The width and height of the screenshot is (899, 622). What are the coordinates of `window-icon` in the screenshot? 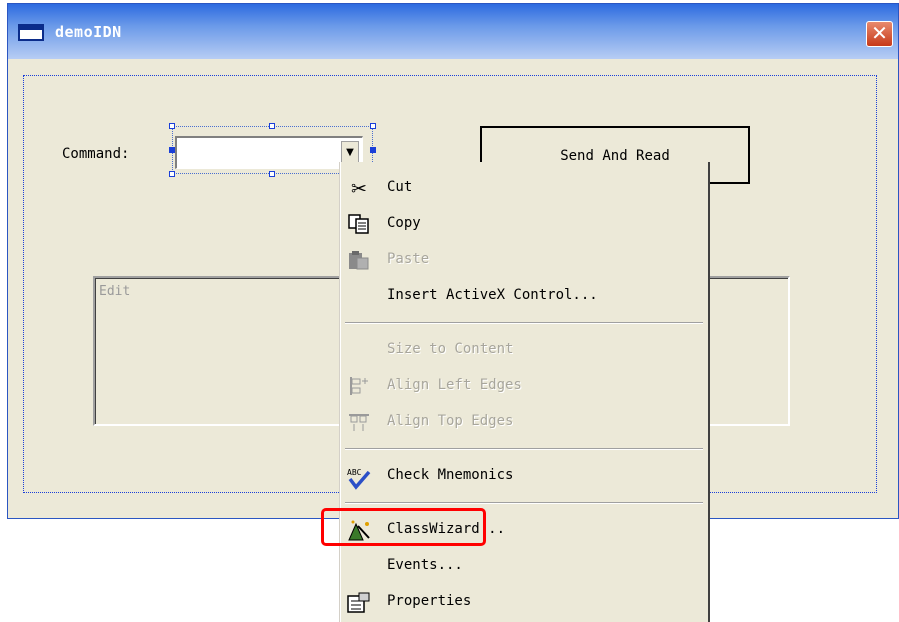 It's located at (31, 32).